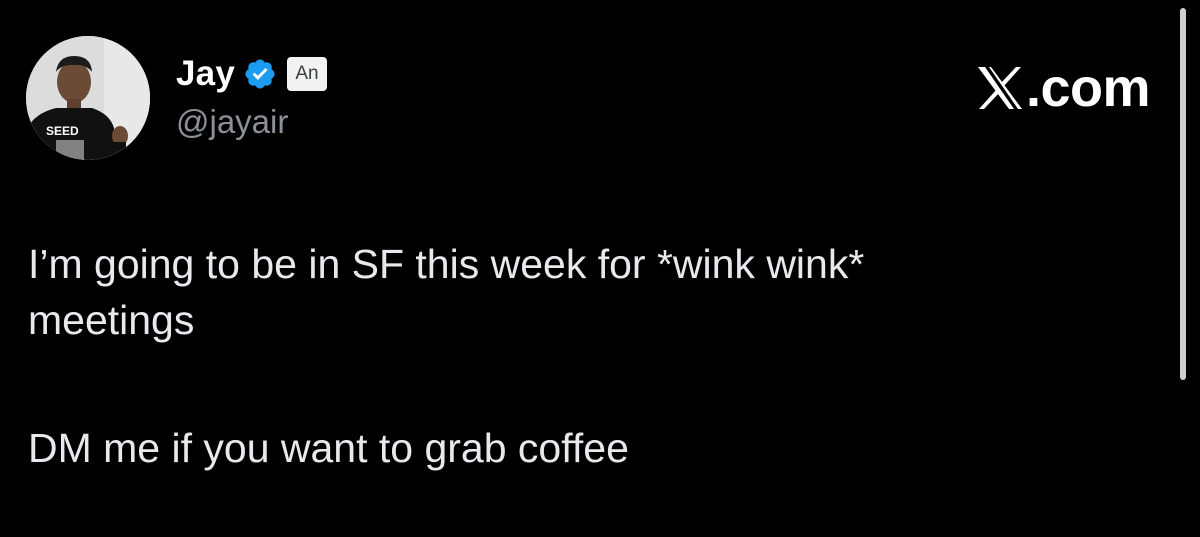 The width and height of the screenshot is (1200, 537). I want to click on name-row: Jay An, so click(251, 74).